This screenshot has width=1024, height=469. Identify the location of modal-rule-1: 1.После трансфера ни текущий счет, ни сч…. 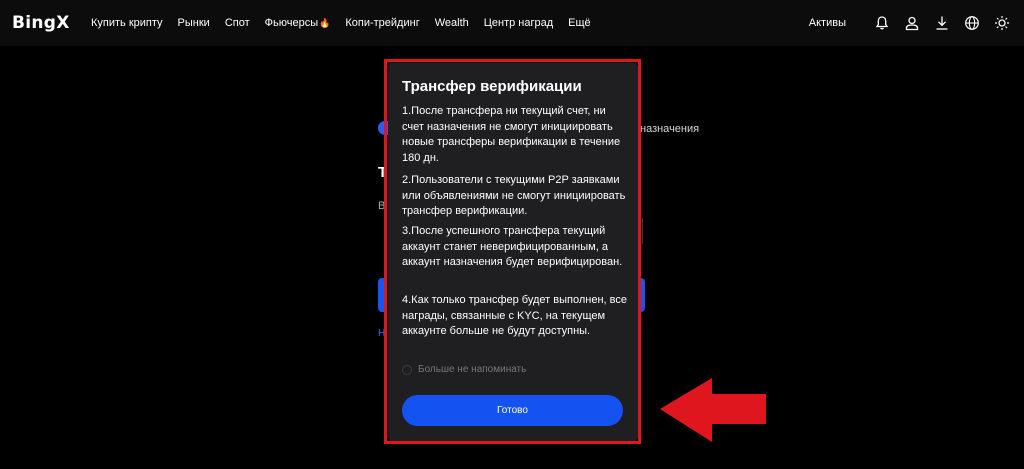
(511, 134).